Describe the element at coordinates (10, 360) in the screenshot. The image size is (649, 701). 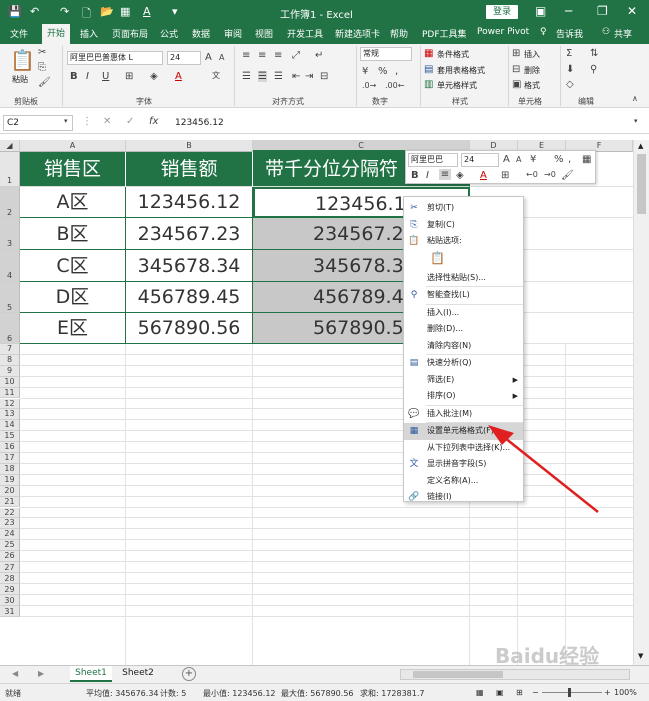
I see `row-header: 8` at that location.